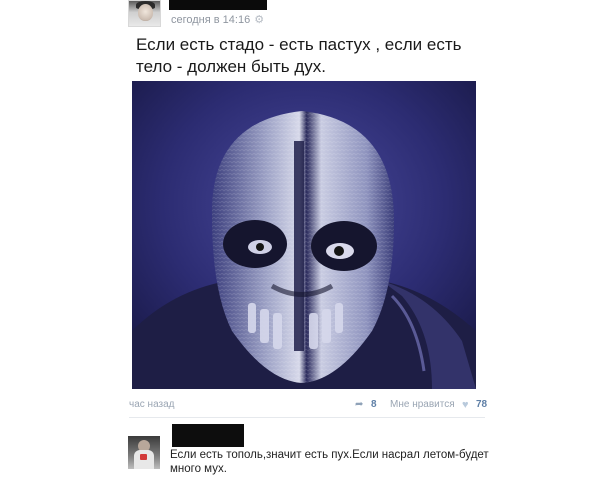  Describe the element at coordinates (374, 405) in the screenshot. I see `share-count: 8` at that location.